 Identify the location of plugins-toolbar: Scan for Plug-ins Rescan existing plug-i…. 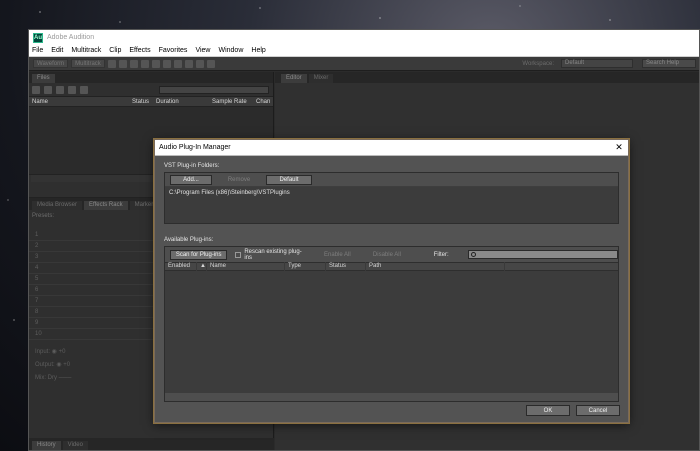
(391, 254).